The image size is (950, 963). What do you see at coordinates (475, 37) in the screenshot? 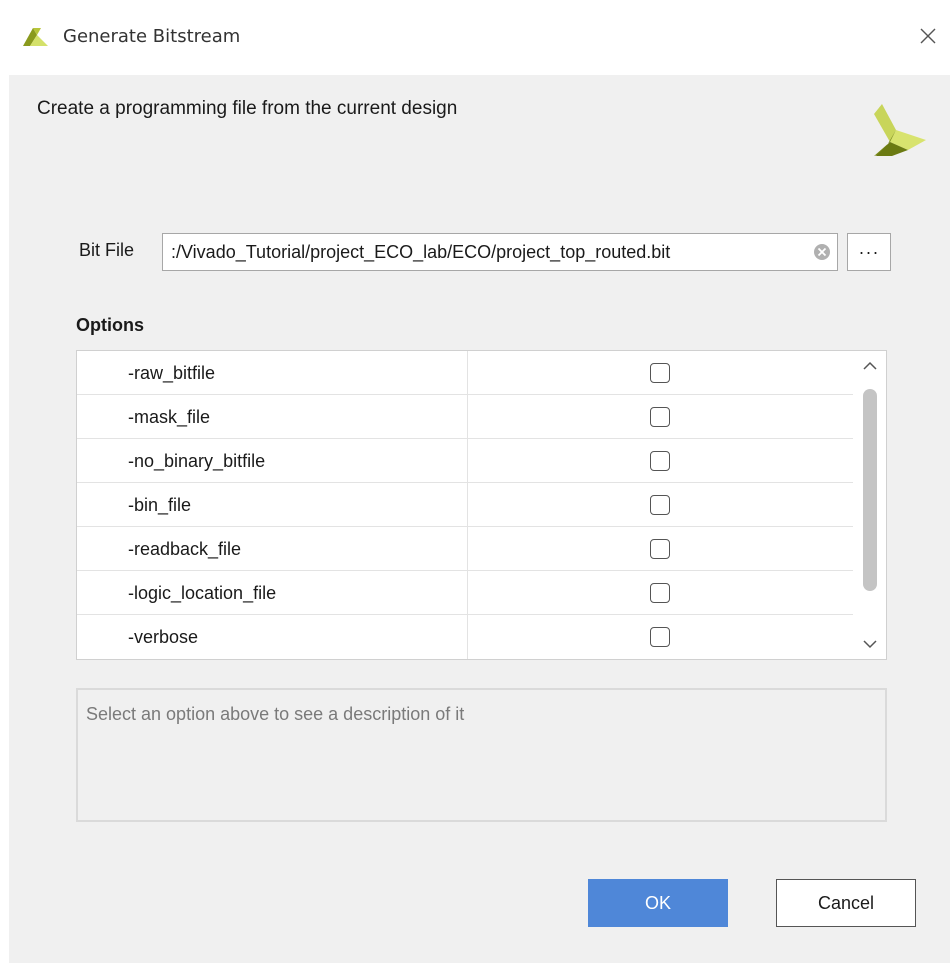
I see `title-bar: Generate Bitstream` at bounding box center [475, 37].